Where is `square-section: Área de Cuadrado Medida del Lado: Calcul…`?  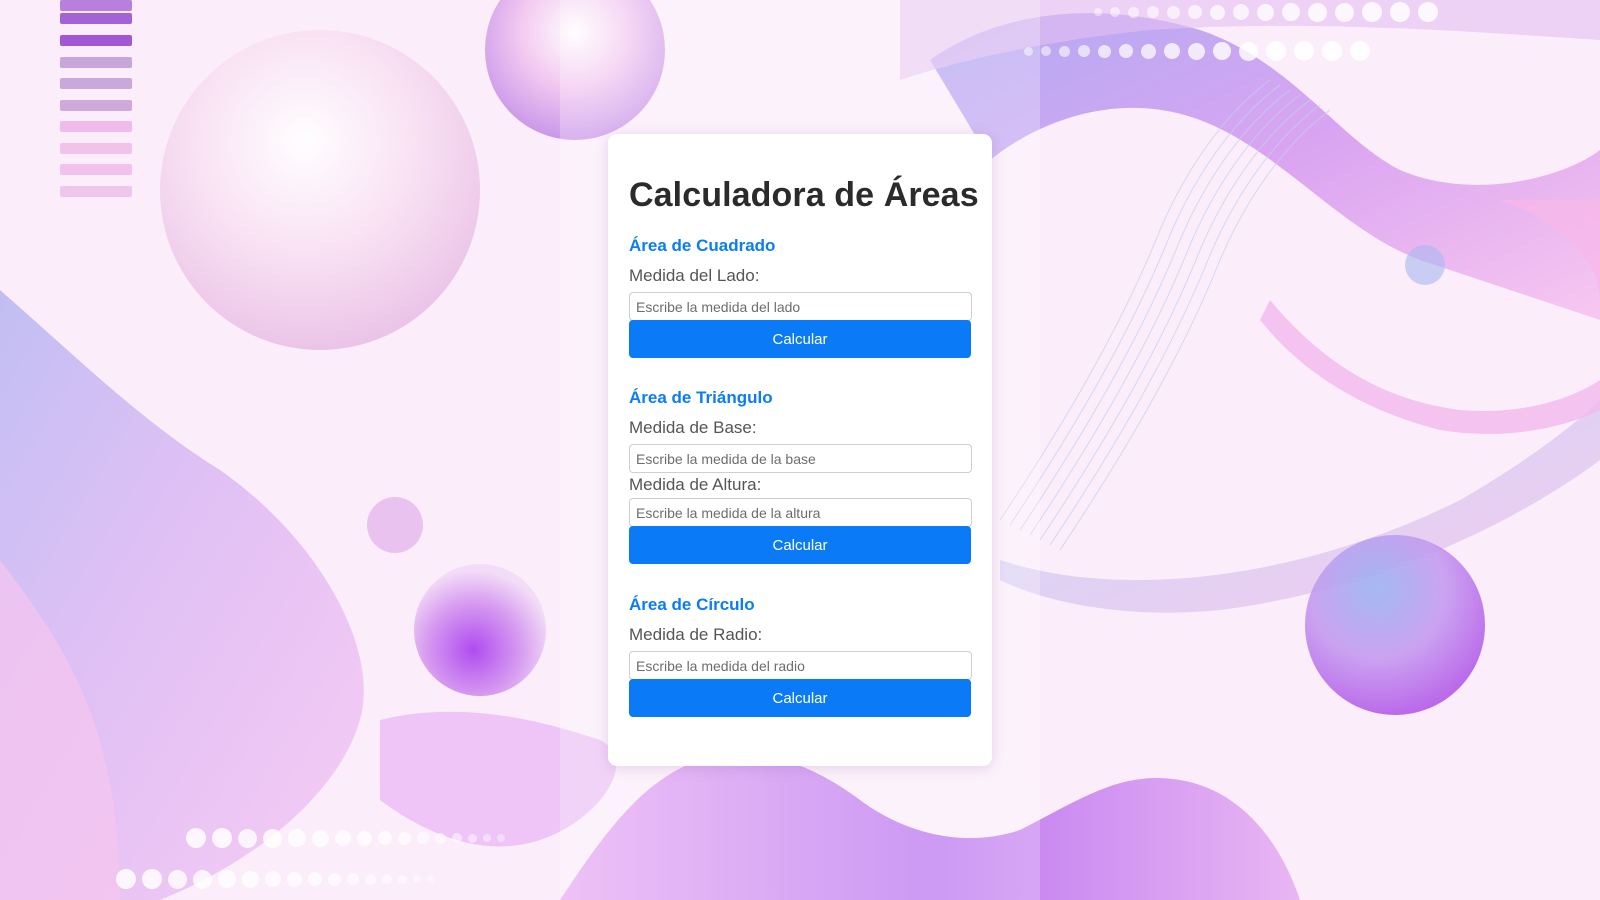
square-section: Área de Cuadrado Medida del Lado: Calcul… is located at coordinates (800, 296).